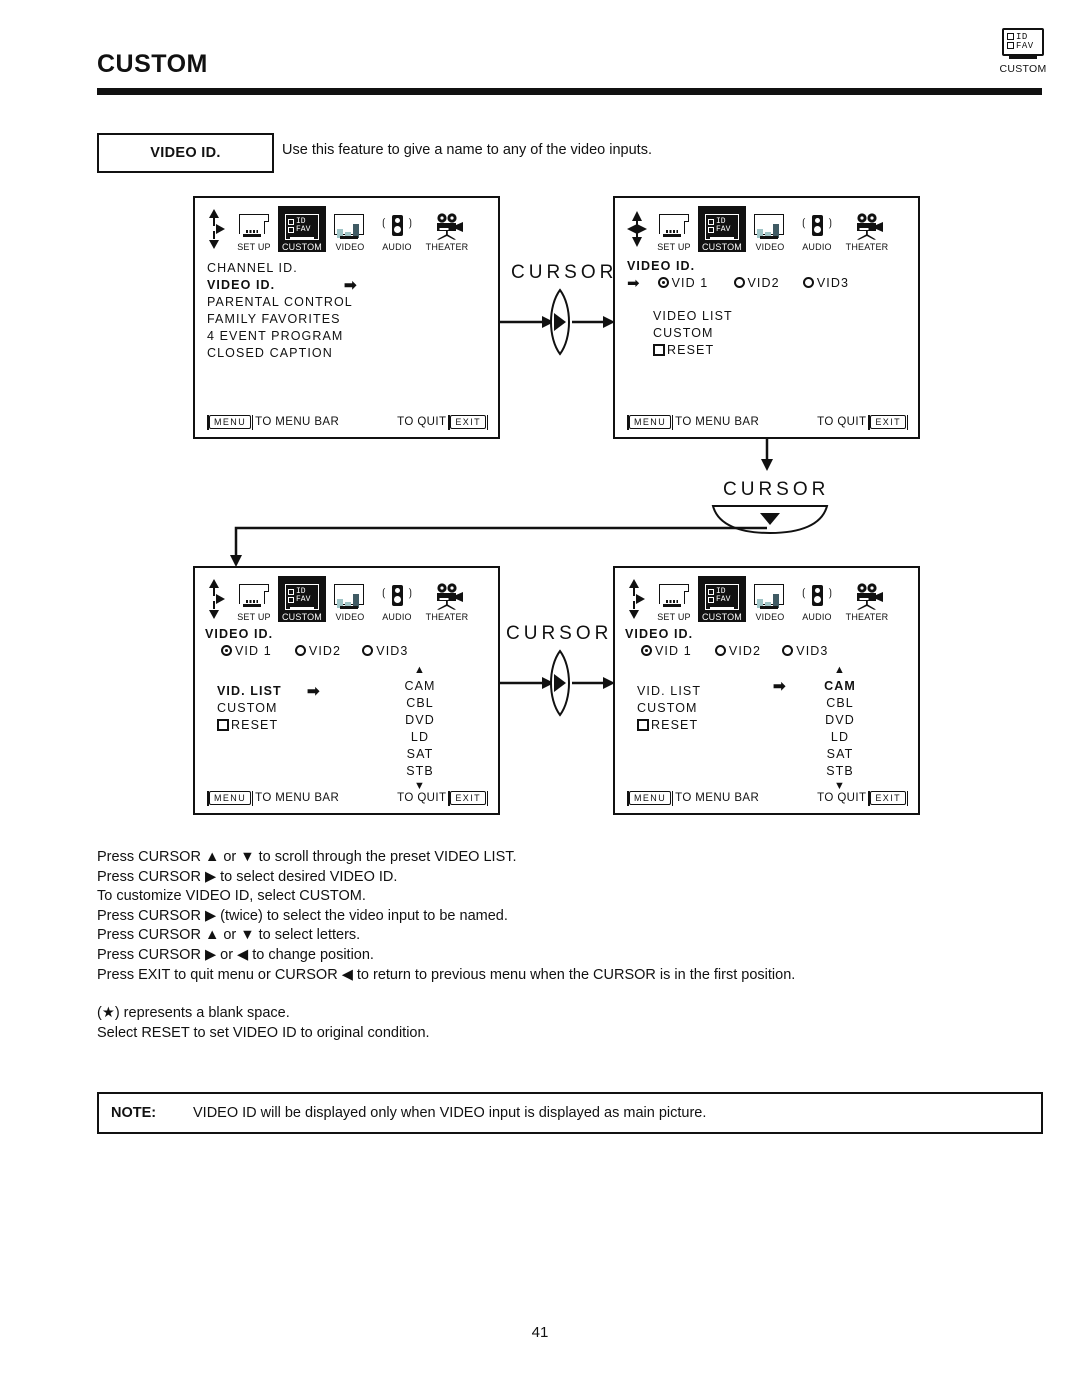 Image resolution: width=1080 pixels, height=1397 pixels. What do you see at coordinates (420, 686) in the screenshot?
I see `video-list-item-cam: CAM` at bounding box center [420, 686].